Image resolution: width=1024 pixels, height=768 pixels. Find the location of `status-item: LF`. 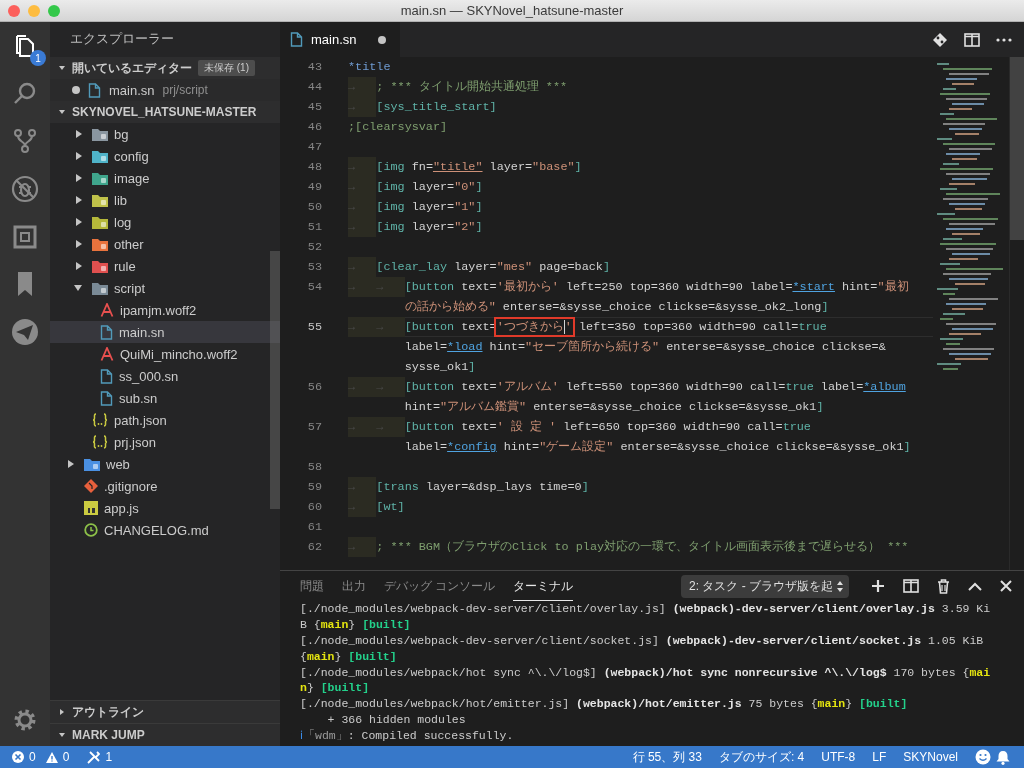

status-item: LF is located at coordinates (879, 757).